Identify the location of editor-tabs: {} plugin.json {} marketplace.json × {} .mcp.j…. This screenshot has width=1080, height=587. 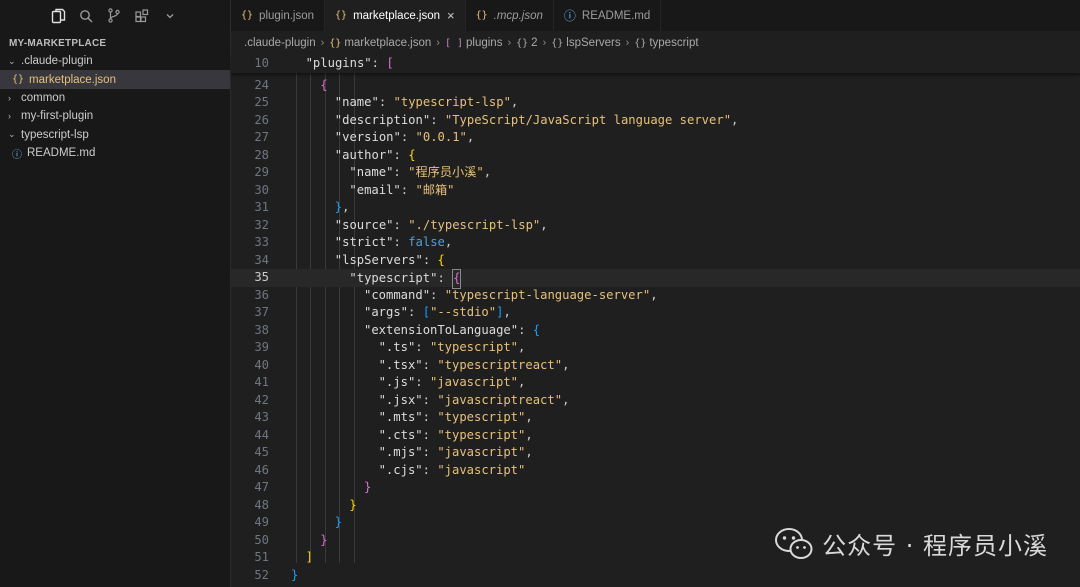
(655, 15).